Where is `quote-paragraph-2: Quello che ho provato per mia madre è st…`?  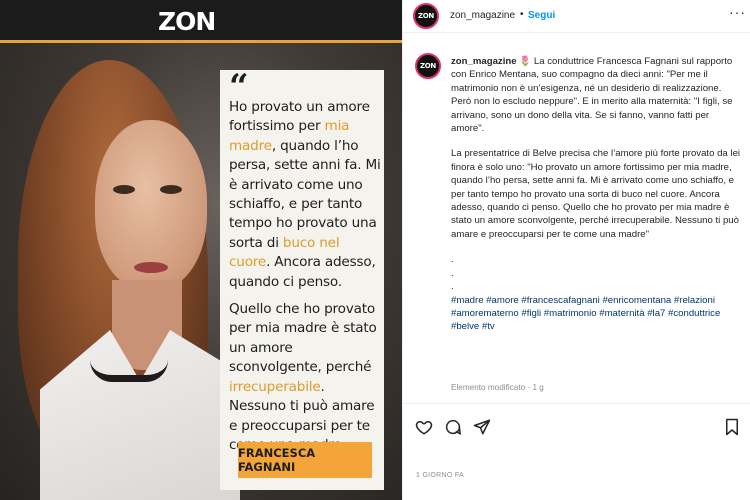 quote-paragraph-2: Quello che ho provato per mia madre è st… is located at coordinates (305, 377).